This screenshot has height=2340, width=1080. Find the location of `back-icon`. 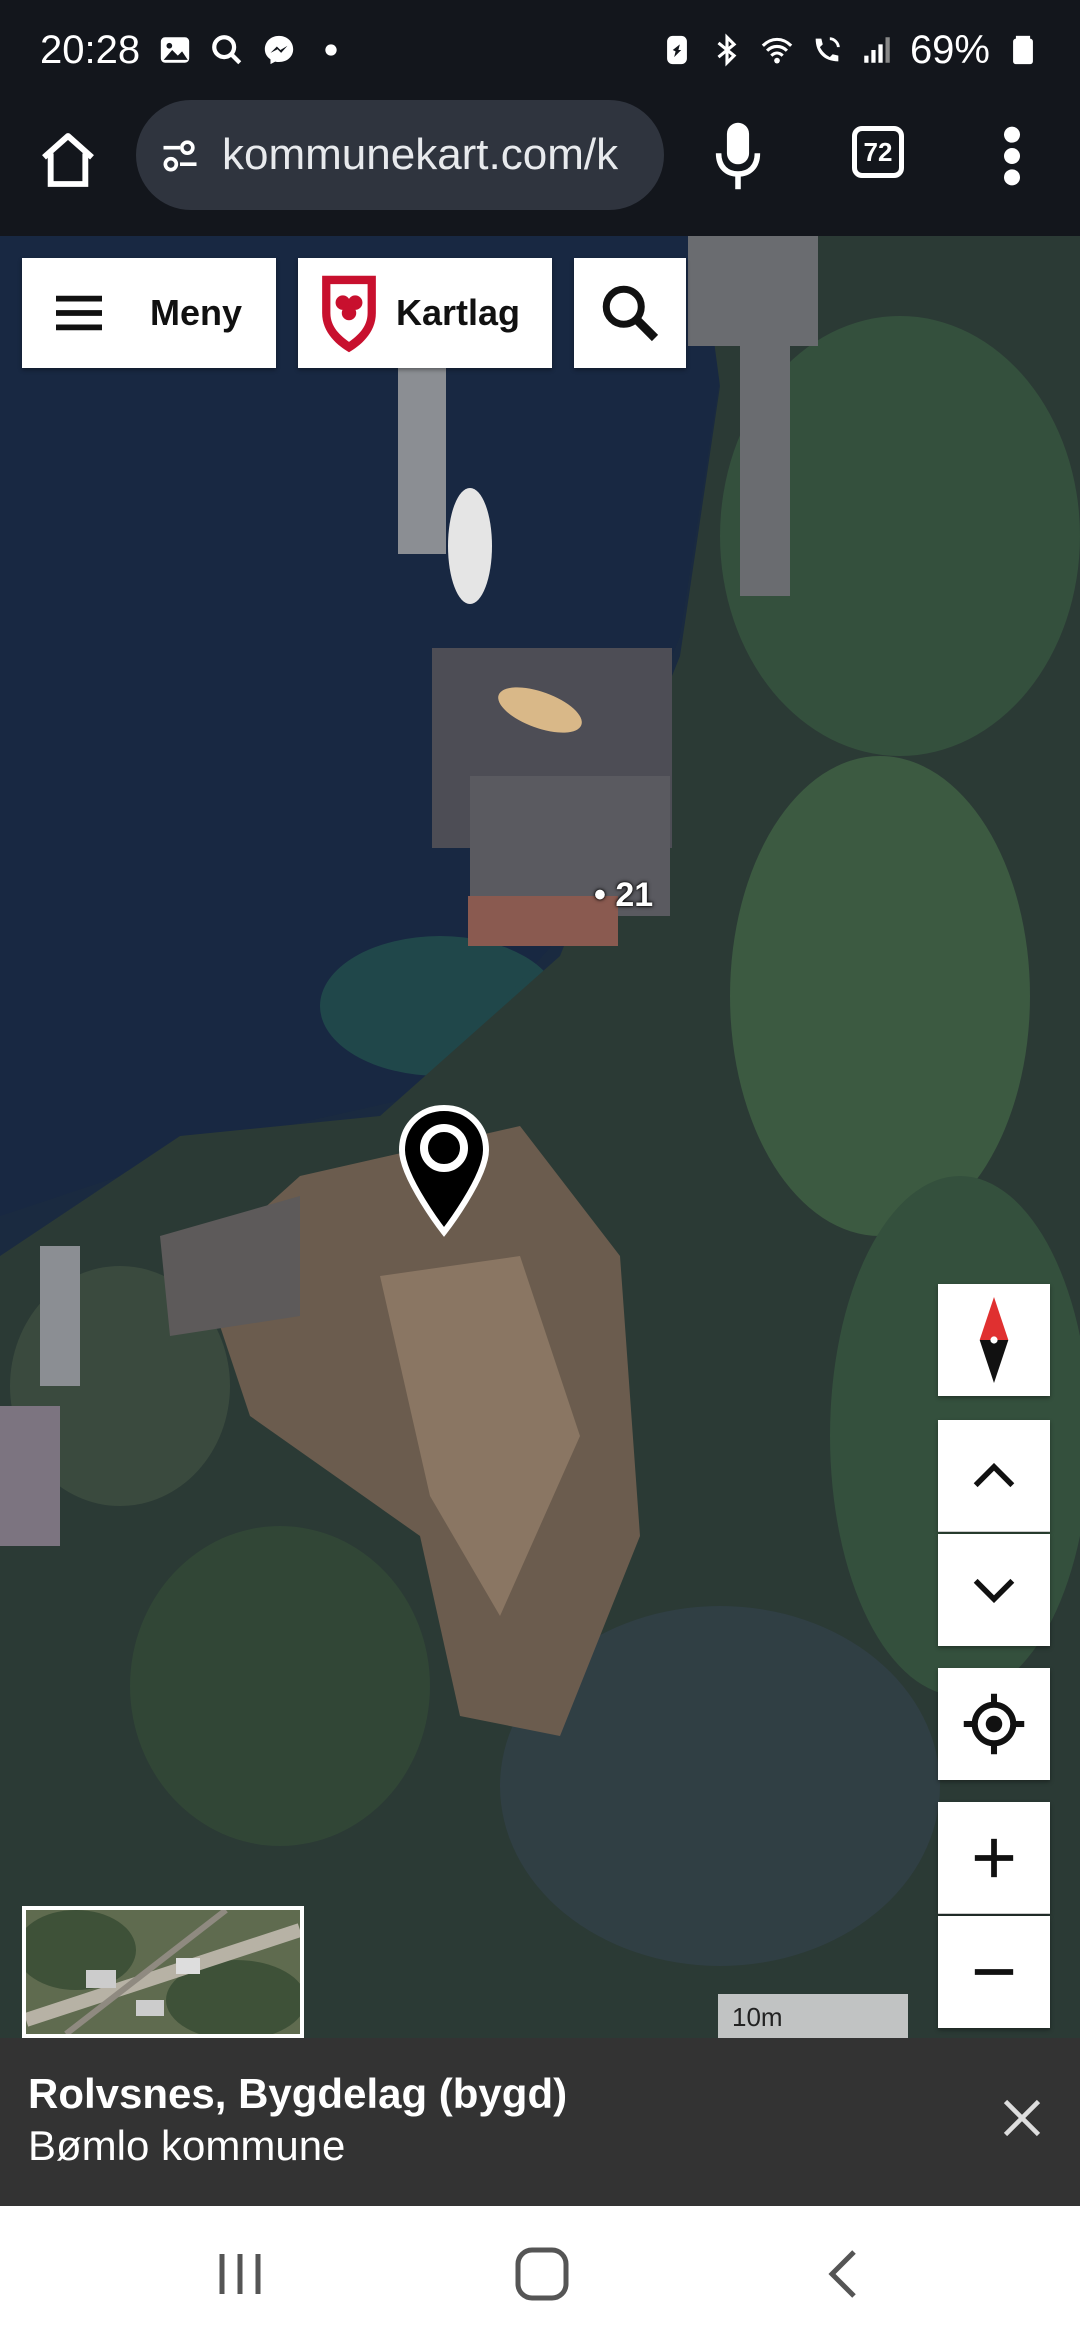

back-icon is located at coordinates (844, 2274).